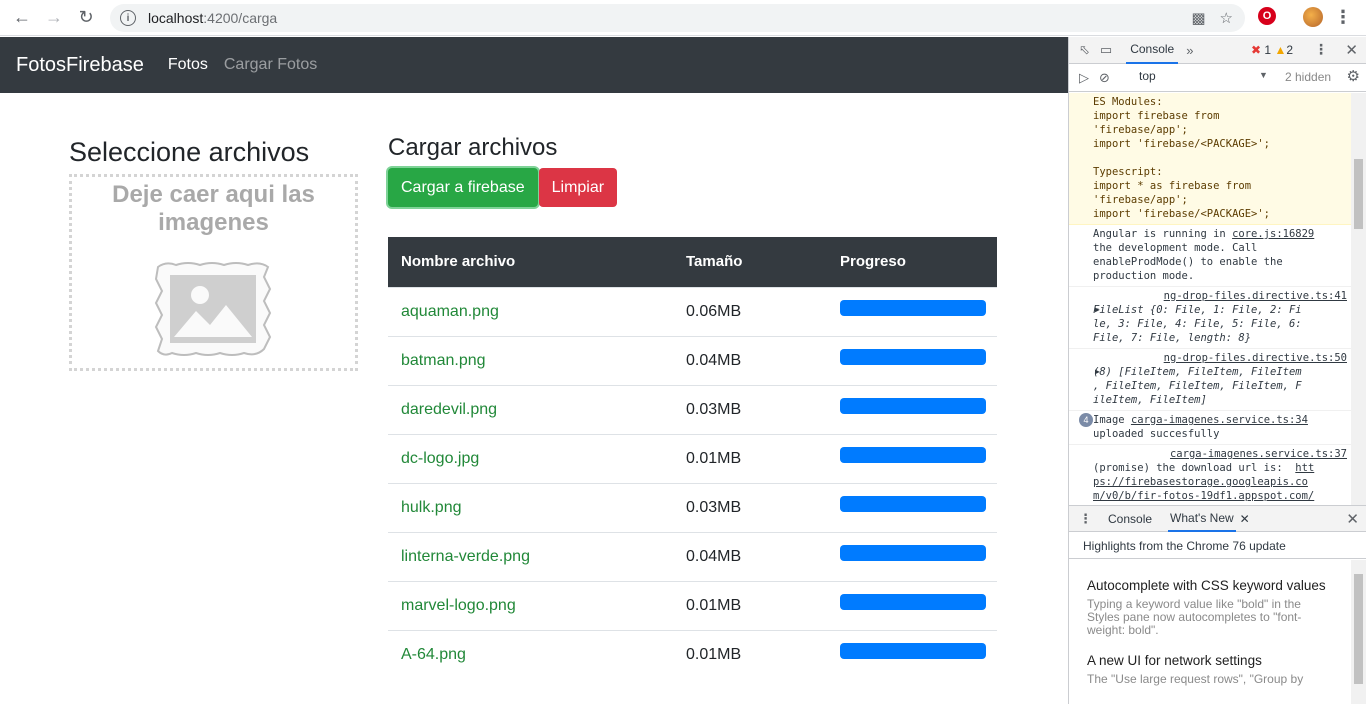  What do you see at coordinates (530, 458) in the screenshot?
I see `file-name: dc-logo.jpg` at bounding box center [530, 458].